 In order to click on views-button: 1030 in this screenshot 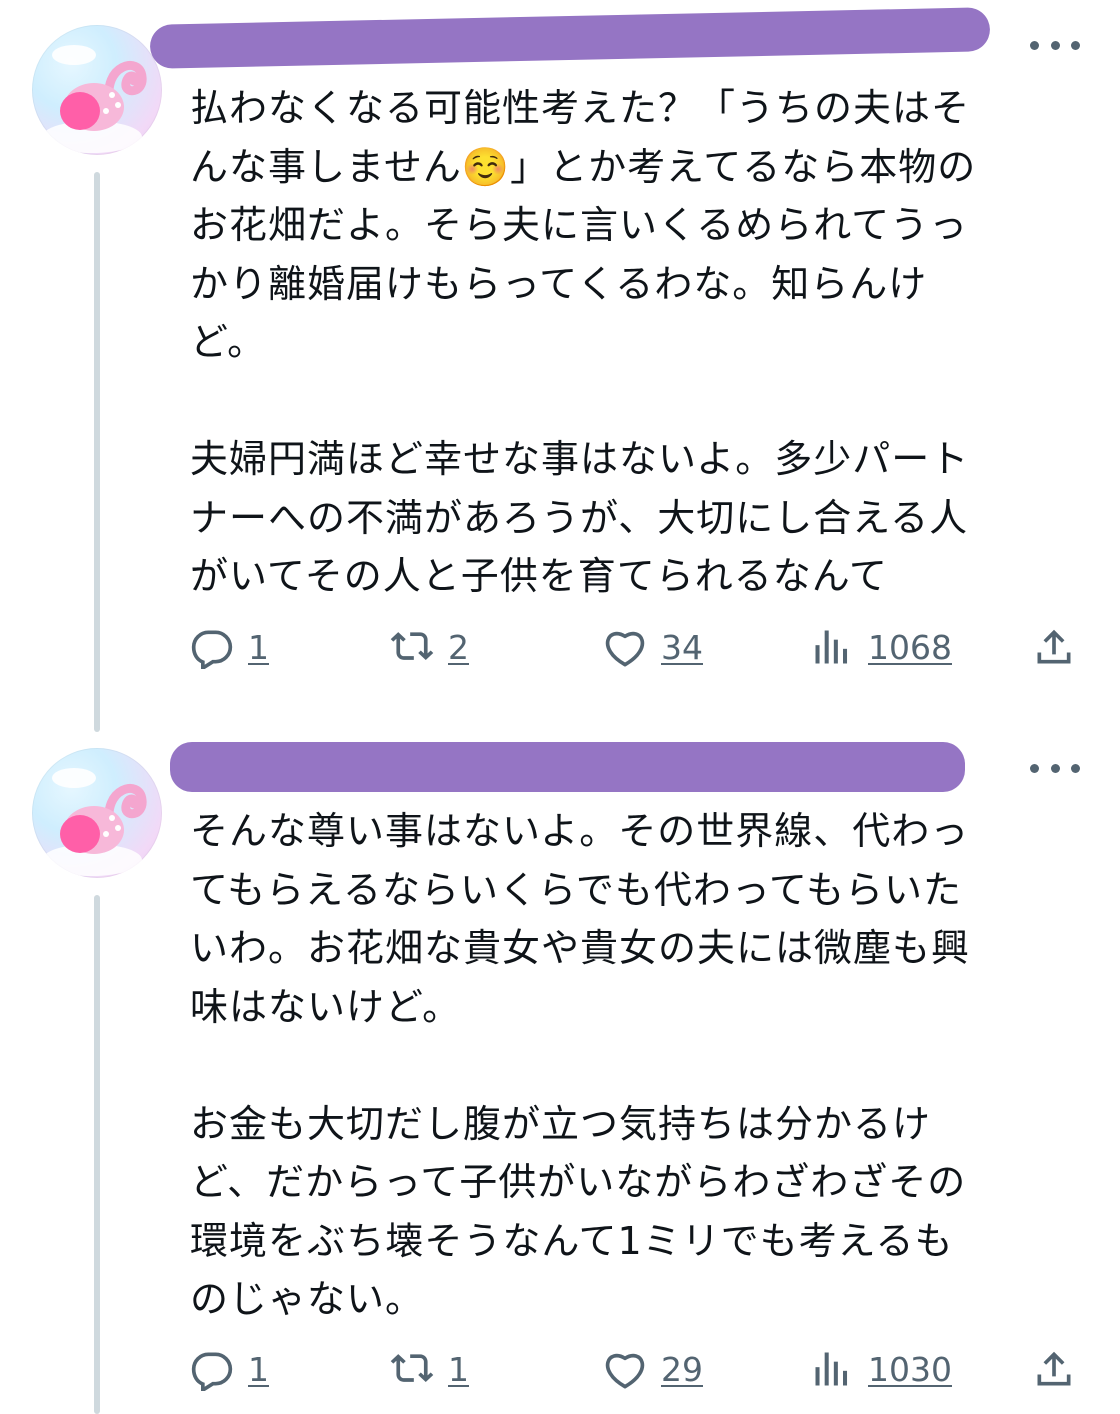, I will do `click(881, 1369)`.